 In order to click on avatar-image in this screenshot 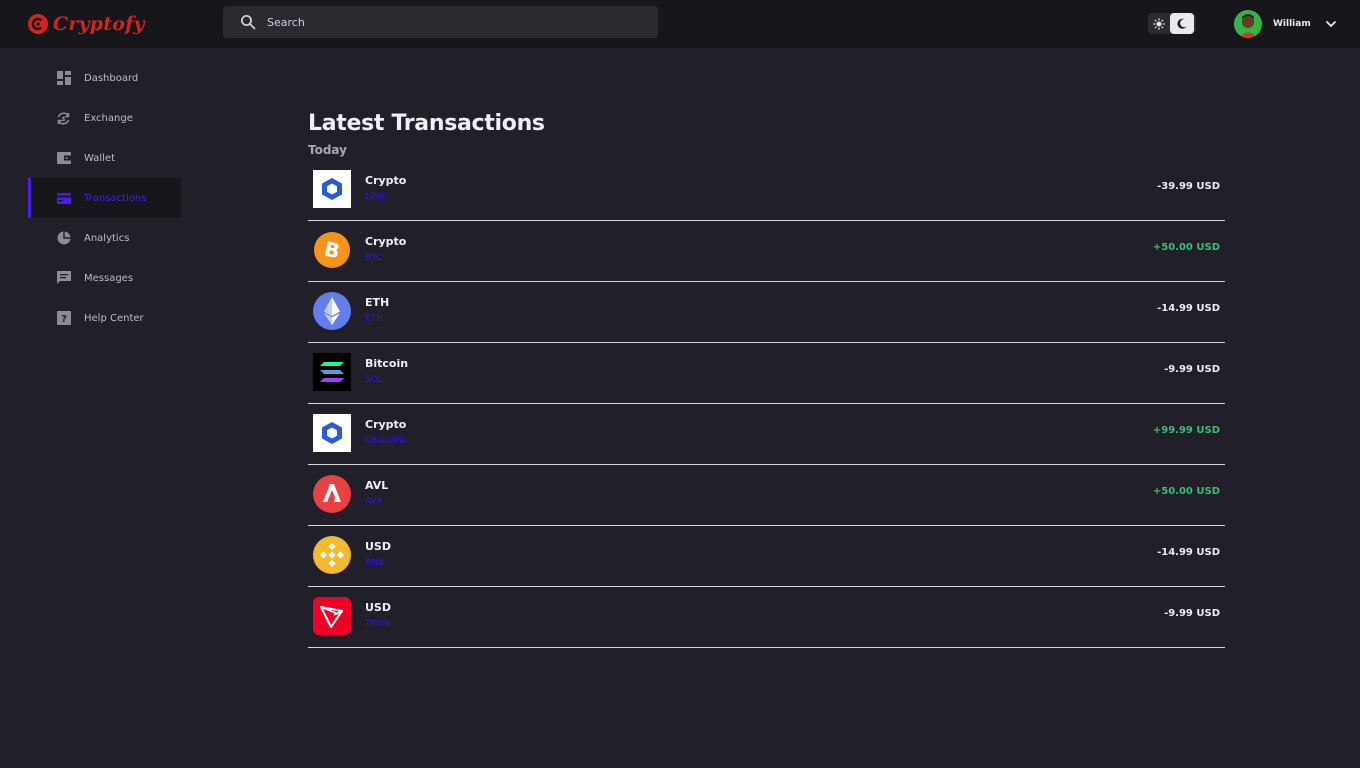, I will do `click(1248, 24)`.